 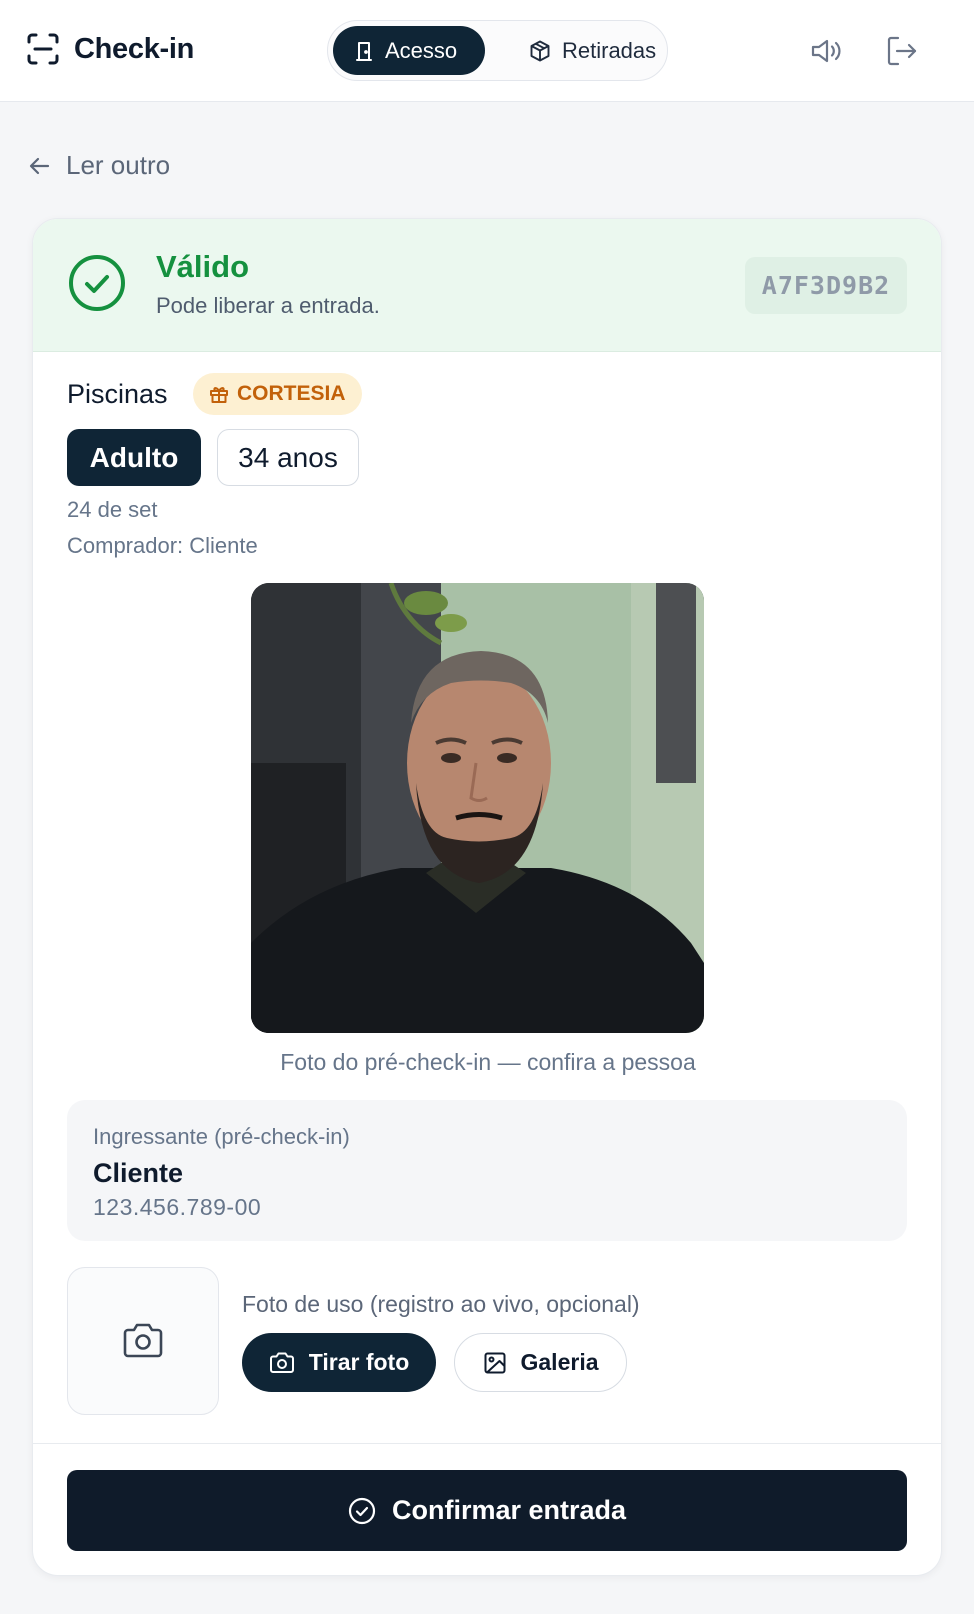 I want to click on usage-photo-label: Foto de uso (registro ao vivo, opcional), so click(x=441, y=1304).